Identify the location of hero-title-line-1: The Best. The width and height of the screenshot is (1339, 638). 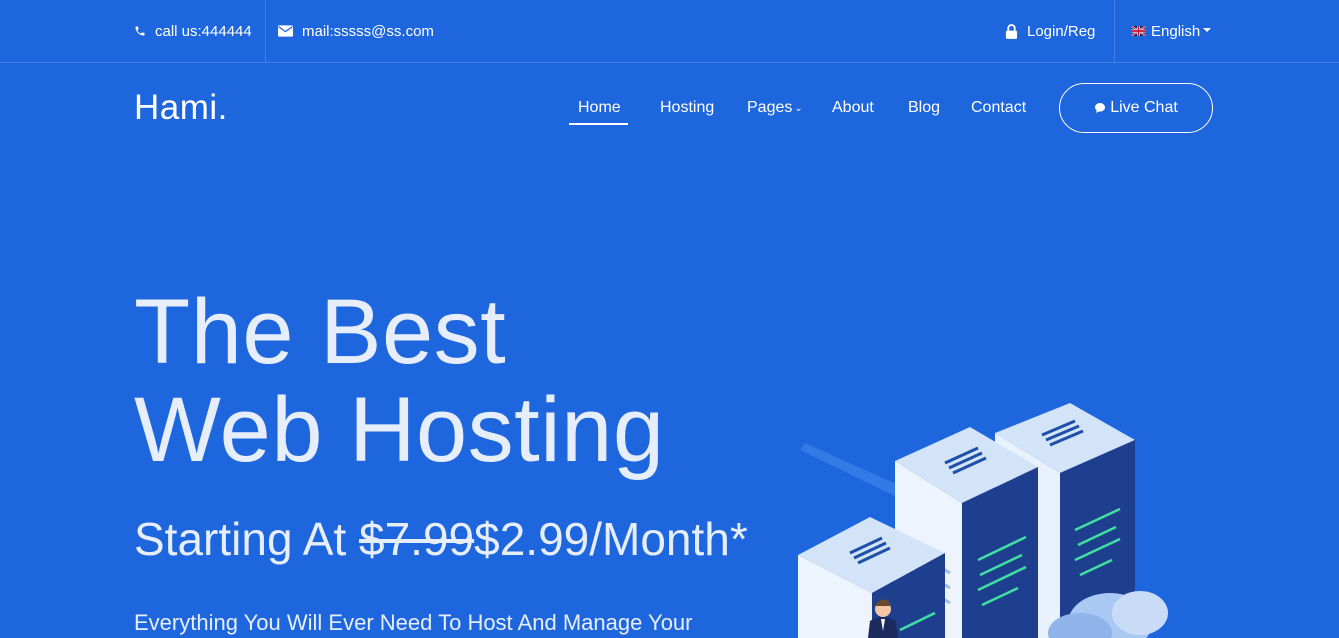
(320, 332).